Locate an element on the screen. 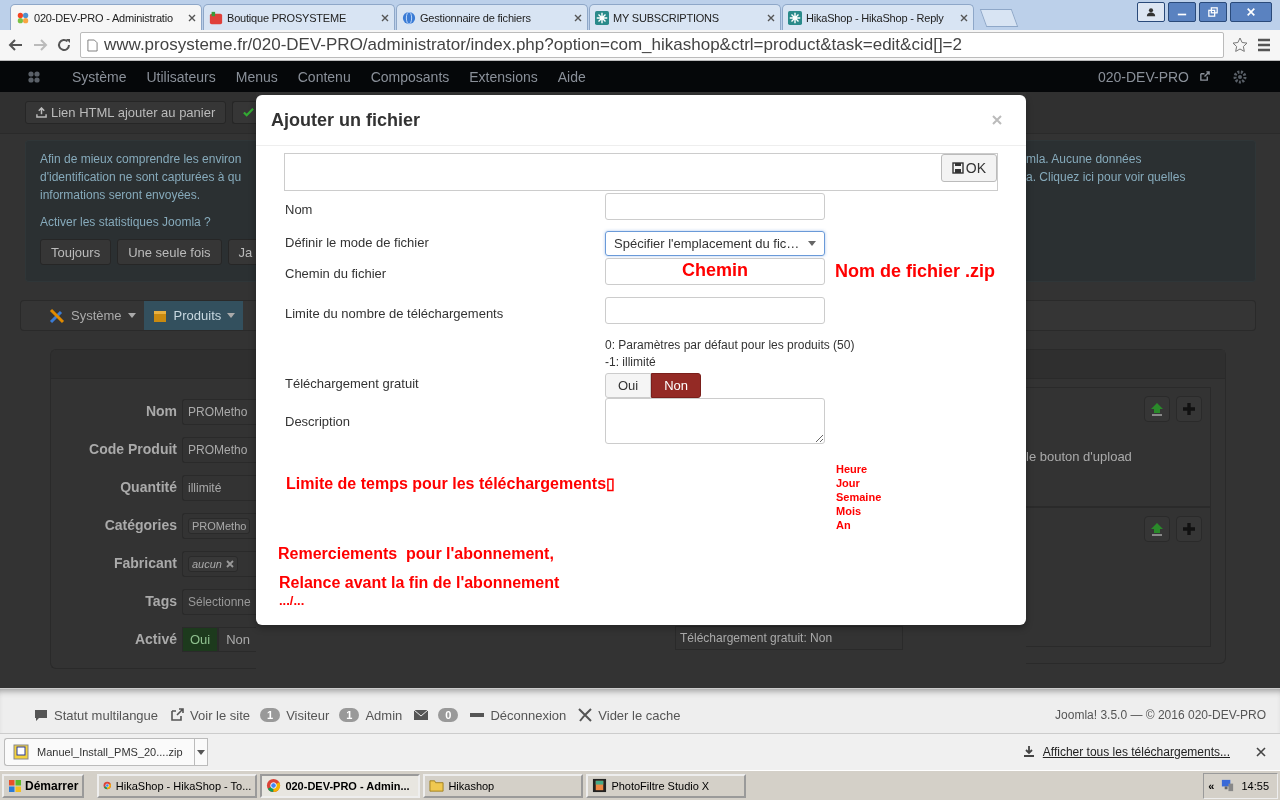 The width and height of the screenshot is (1280, 800). comment-icon is located at coordinates (41, 715).